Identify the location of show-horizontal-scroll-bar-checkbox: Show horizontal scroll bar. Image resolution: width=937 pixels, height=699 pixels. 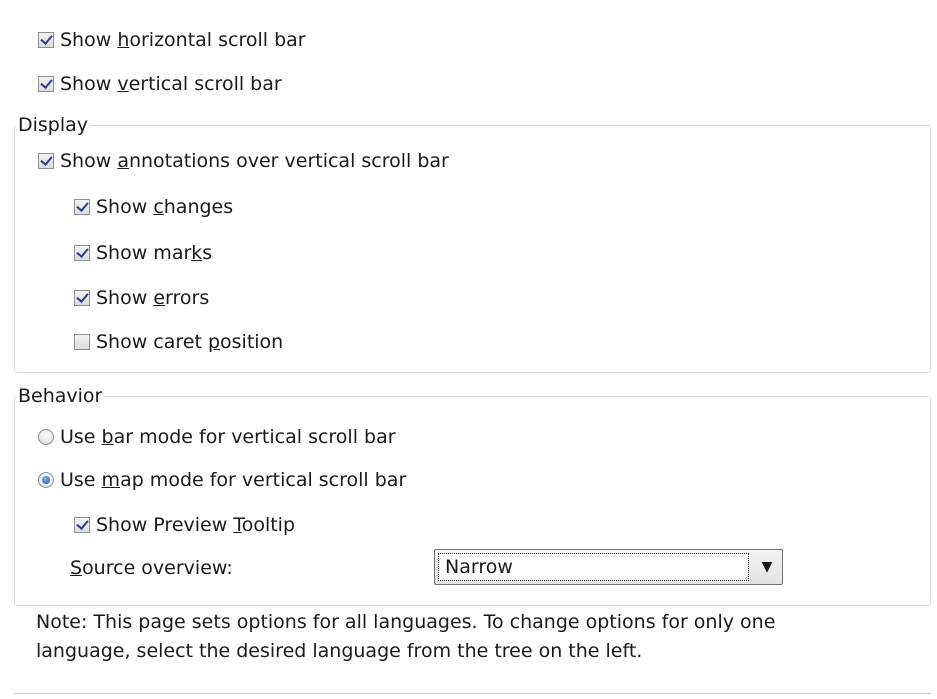
(172, 40).